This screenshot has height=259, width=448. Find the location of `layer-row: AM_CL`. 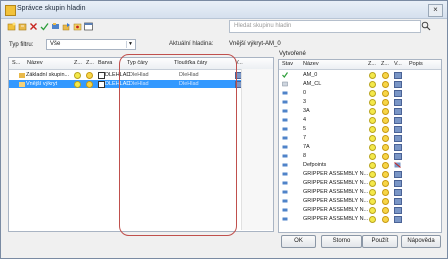

layer-row: AM_CL is located at coordinates (360, 84).